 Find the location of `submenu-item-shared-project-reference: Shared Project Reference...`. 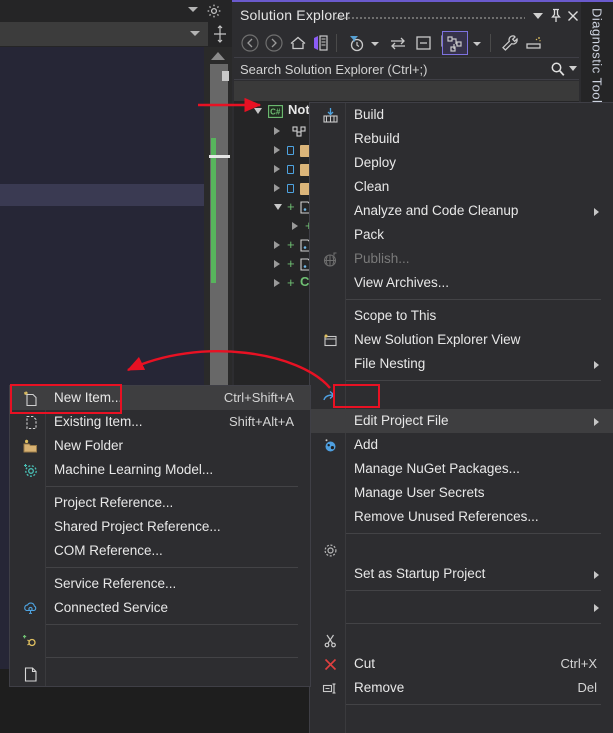

submenu-item-shared-project-reference: Shared Project Reference... is located at coordinates (160, 527).